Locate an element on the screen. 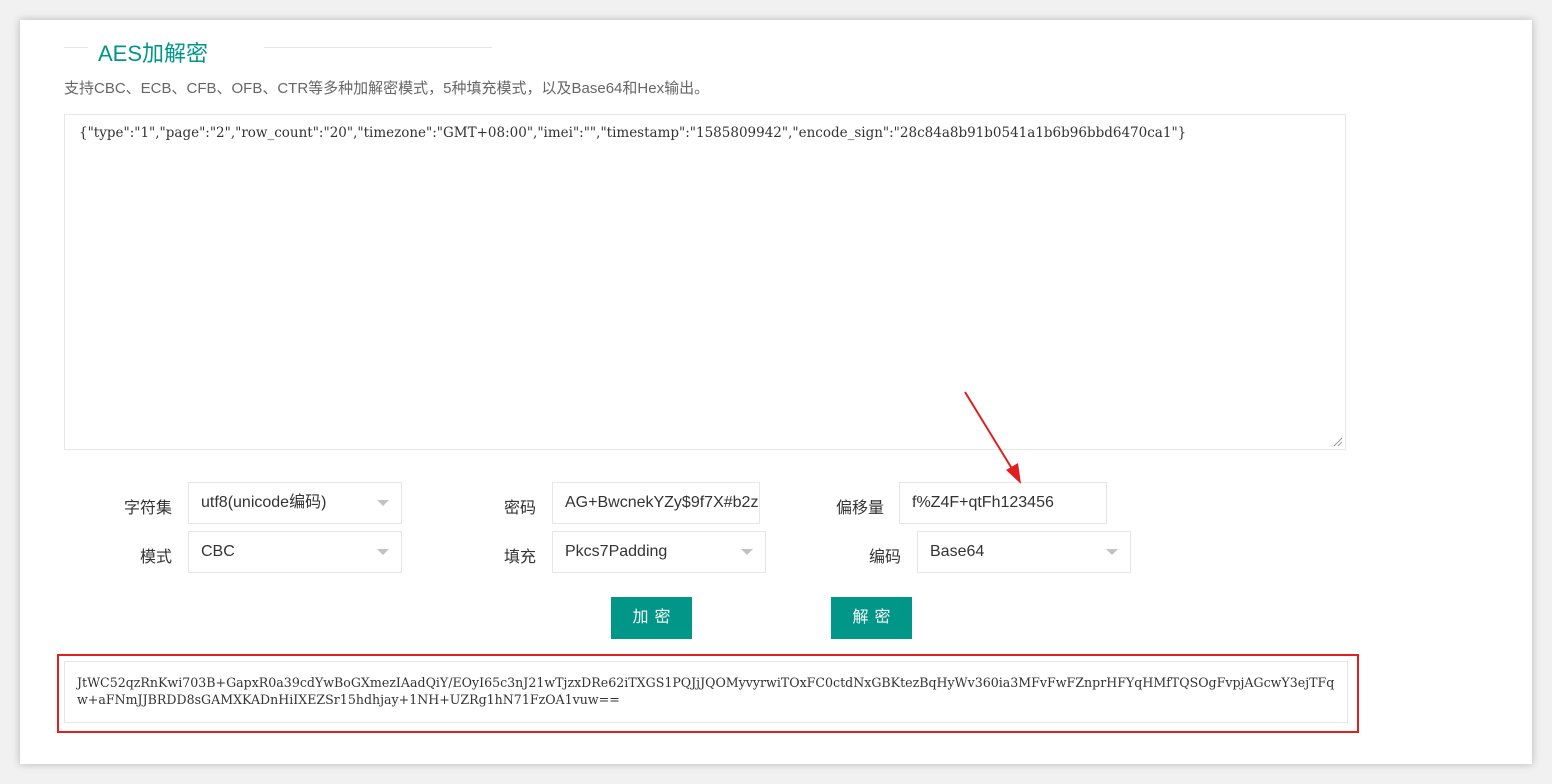 This screenshot has width=1552, height=784. encoding-select: Base64 is located at coordinates (1024, 552).